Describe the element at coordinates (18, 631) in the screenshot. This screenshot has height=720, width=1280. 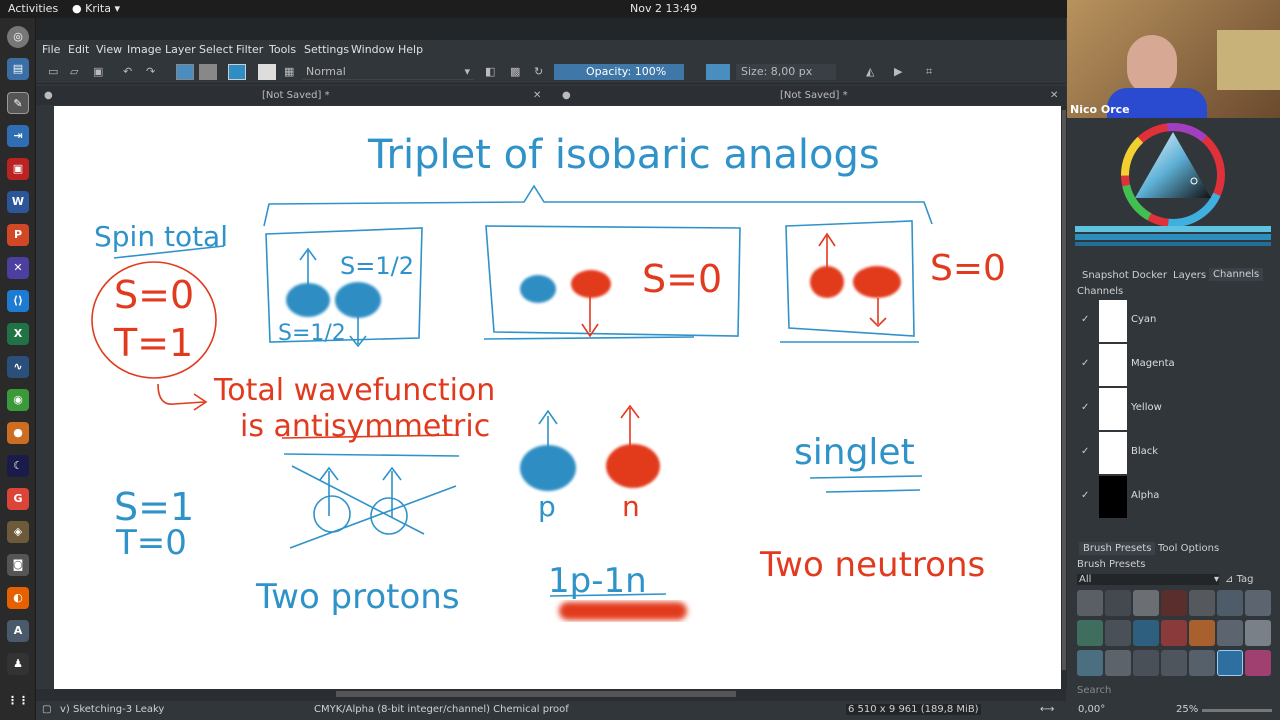
I see `a-app-icon: A` at that location.